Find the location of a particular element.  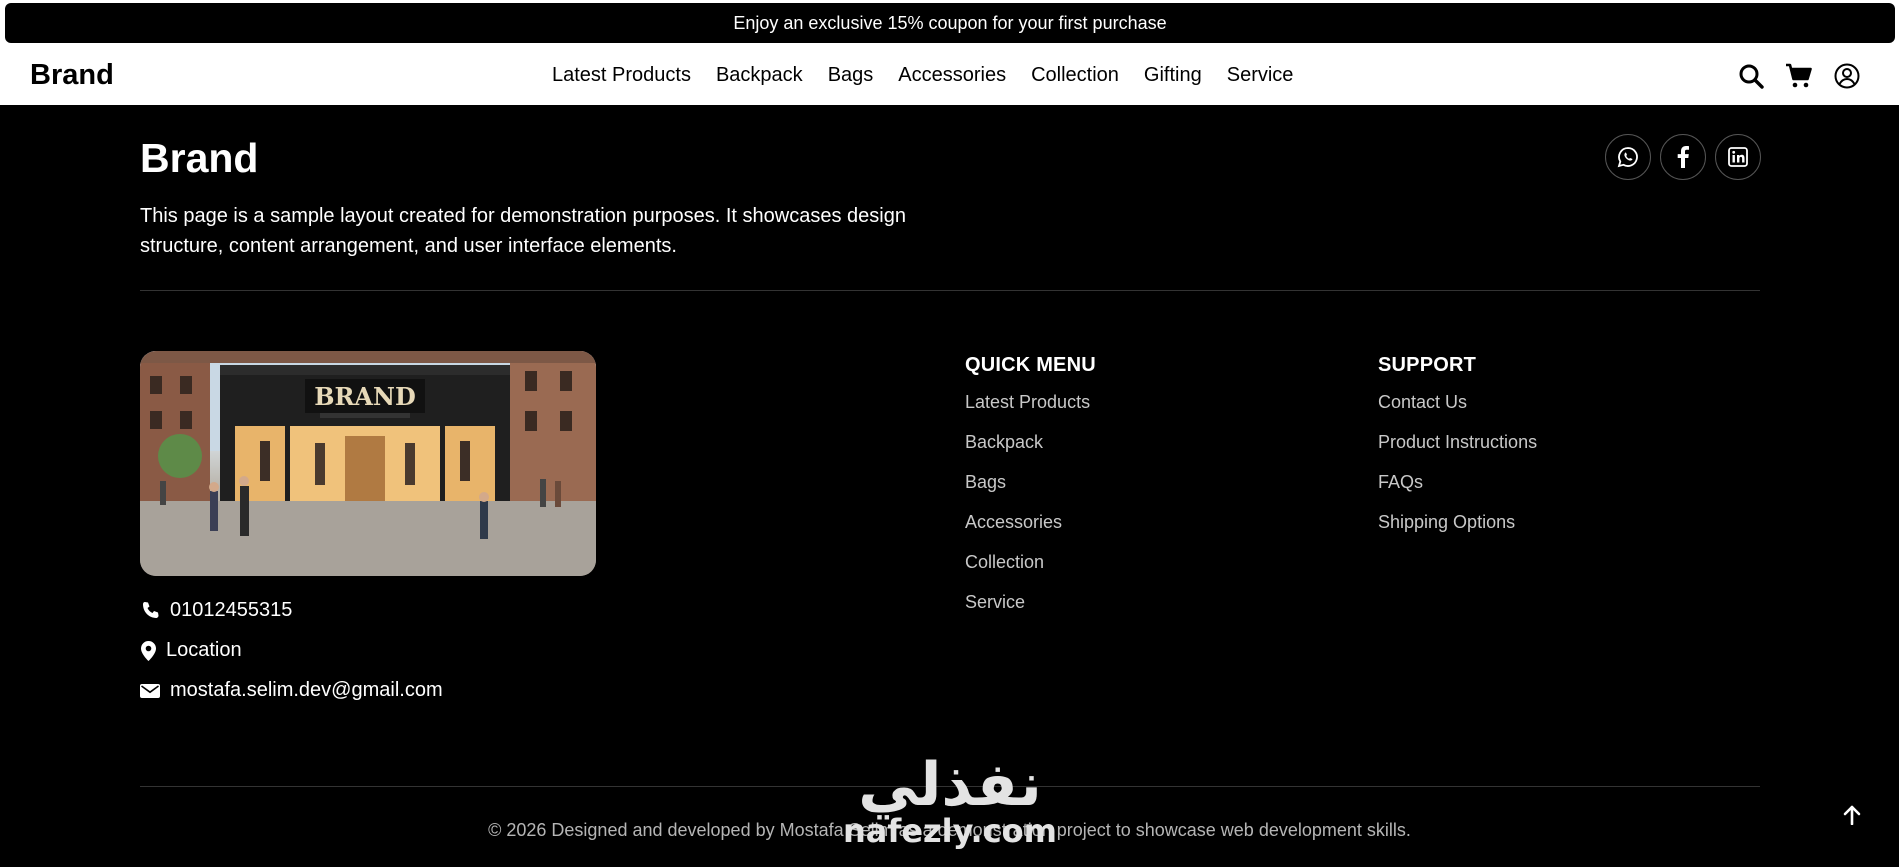

quick-menu-accessories: Accessories is located at coordinates (1030, 532).